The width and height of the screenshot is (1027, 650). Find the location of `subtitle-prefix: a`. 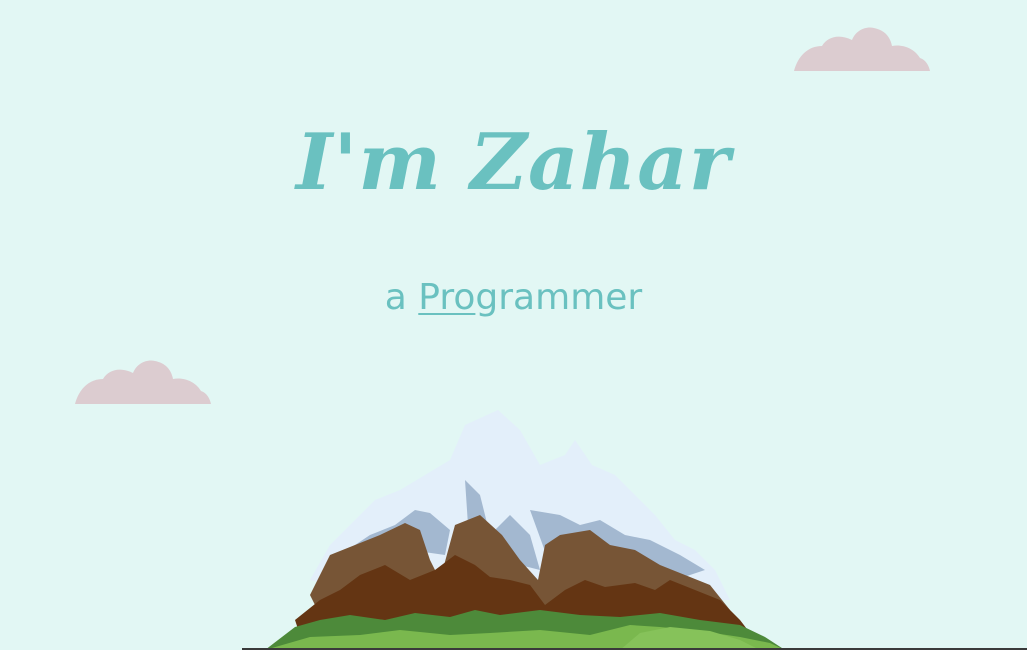

subtitle-prefix: a is located at coordinates (395, 297).